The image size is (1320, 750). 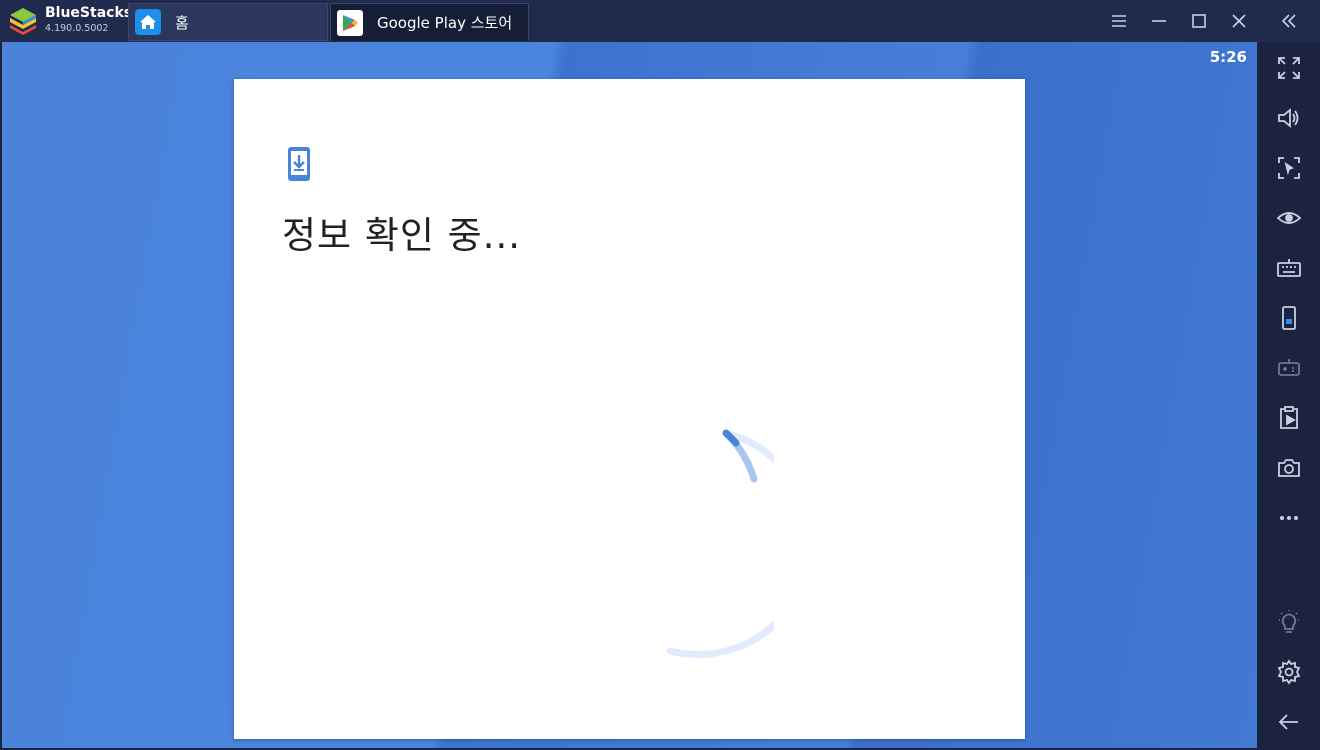 I want to click on multi-instance-icon, so click(x=1289, y=418).